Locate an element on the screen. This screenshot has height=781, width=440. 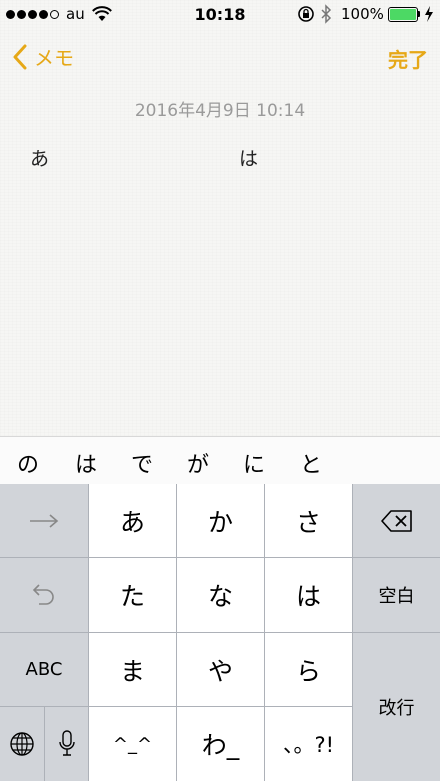
back-button: メモ is located at coordinates (43, 56).